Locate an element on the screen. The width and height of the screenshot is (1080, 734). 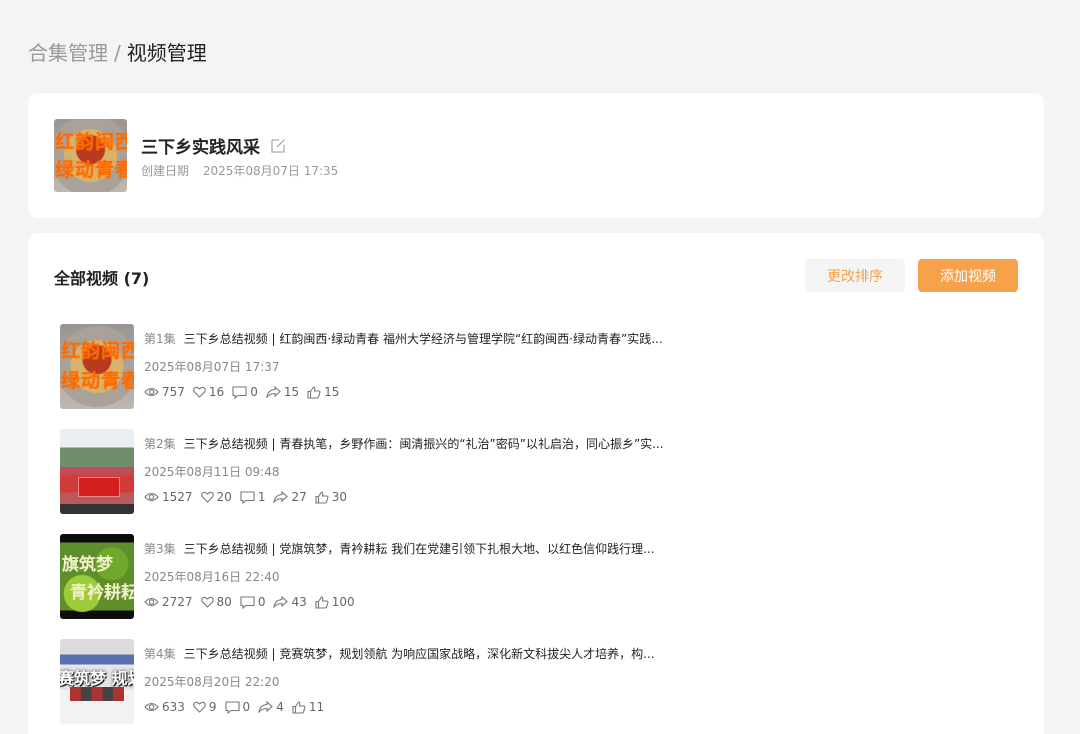
shares-count: 4 is located at coordinates (280, 707).